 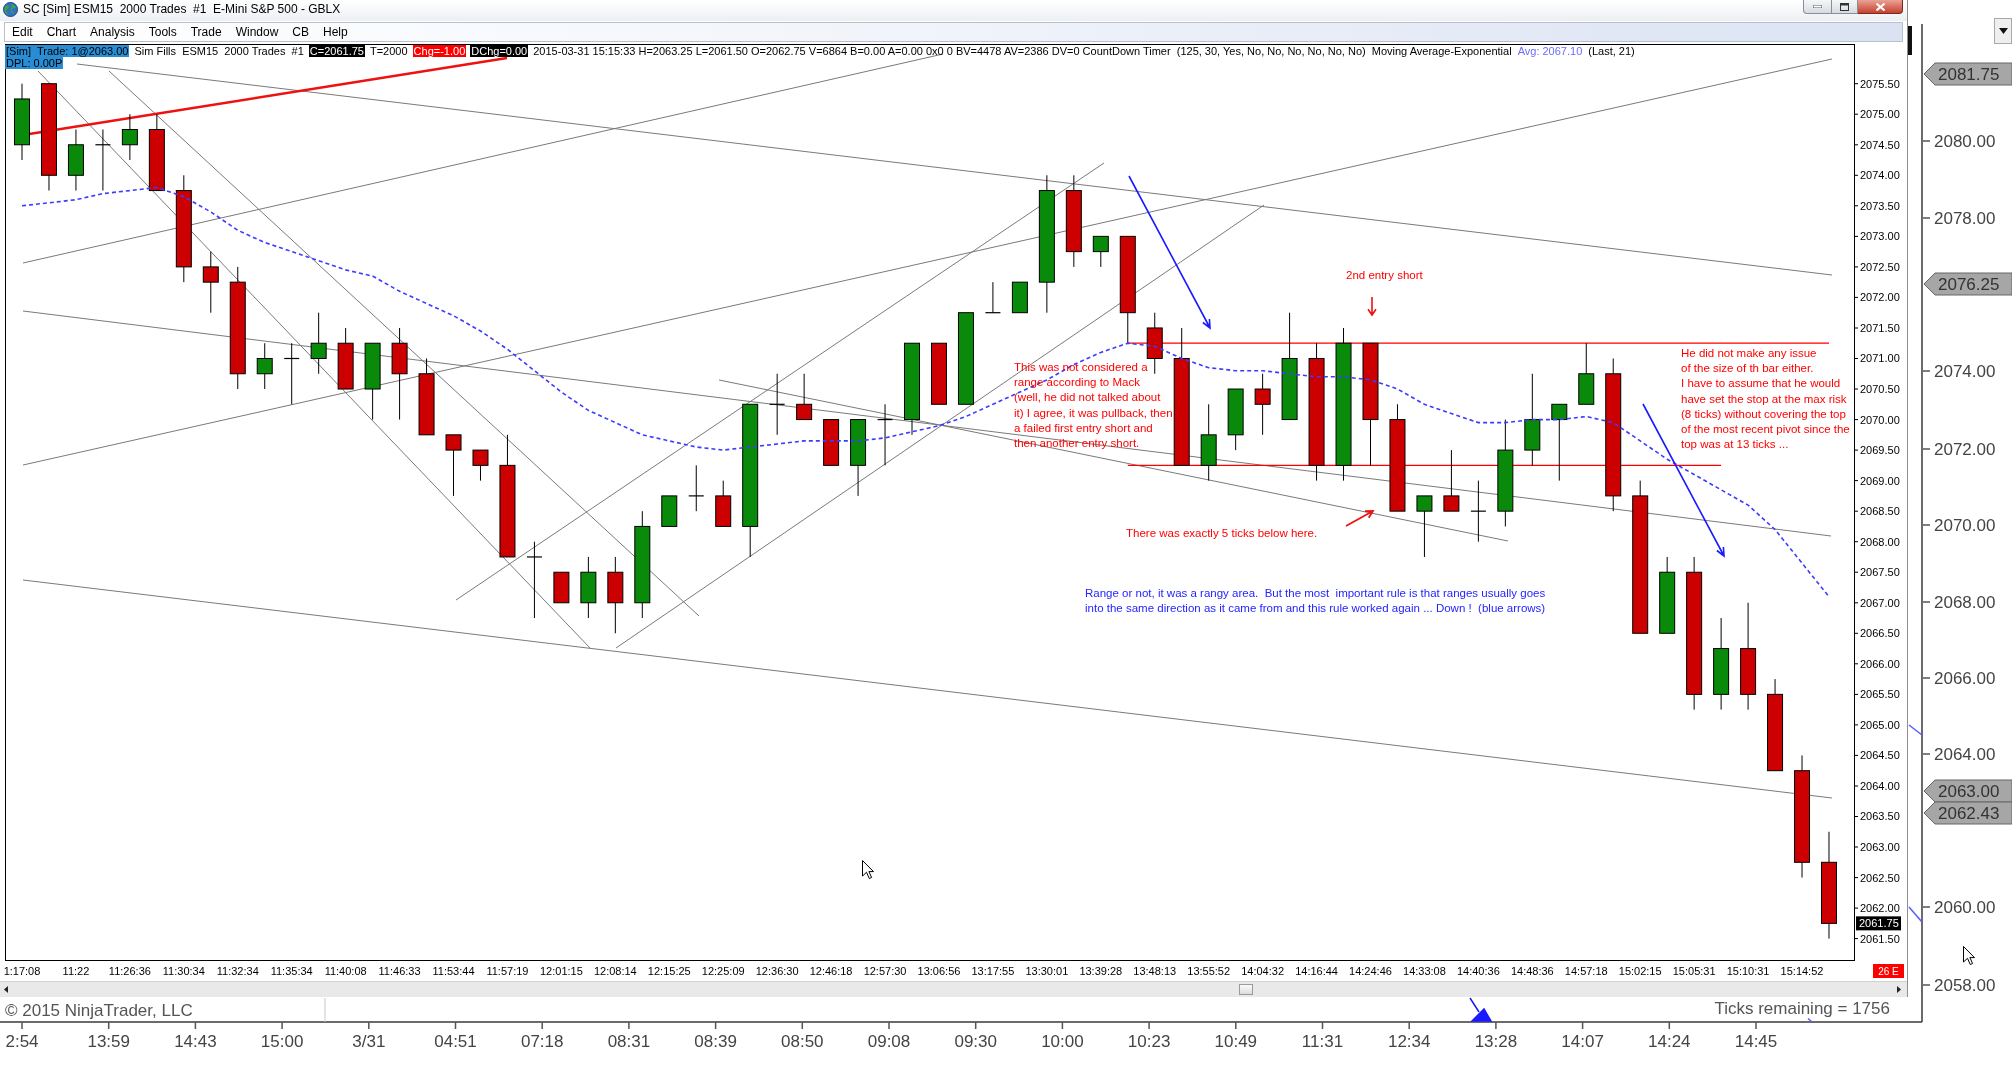 I want to click on menu-item: Tools, so click(x=162, y=32).